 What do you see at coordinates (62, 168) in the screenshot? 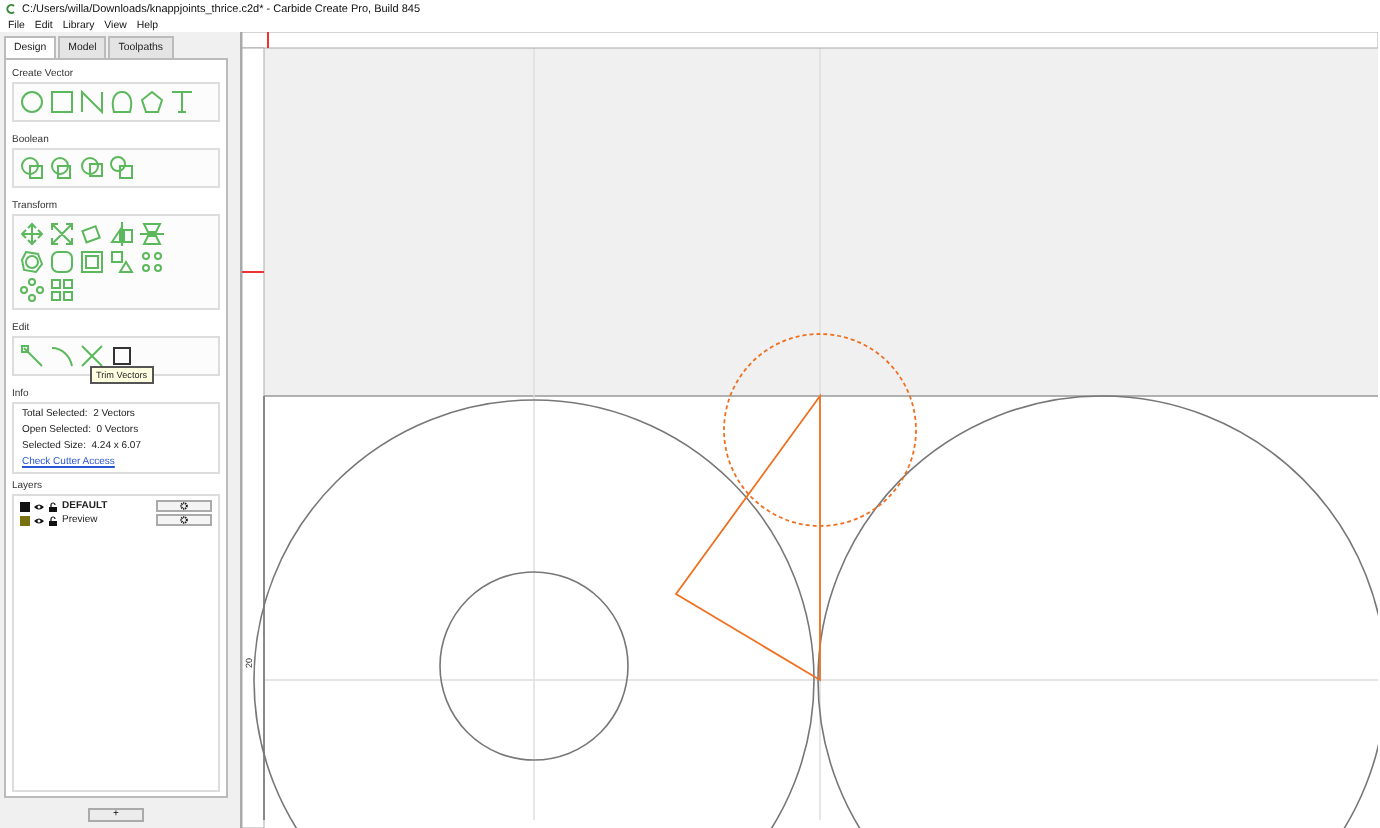
I see `subtract-icon` at bounding box center [62, 168].